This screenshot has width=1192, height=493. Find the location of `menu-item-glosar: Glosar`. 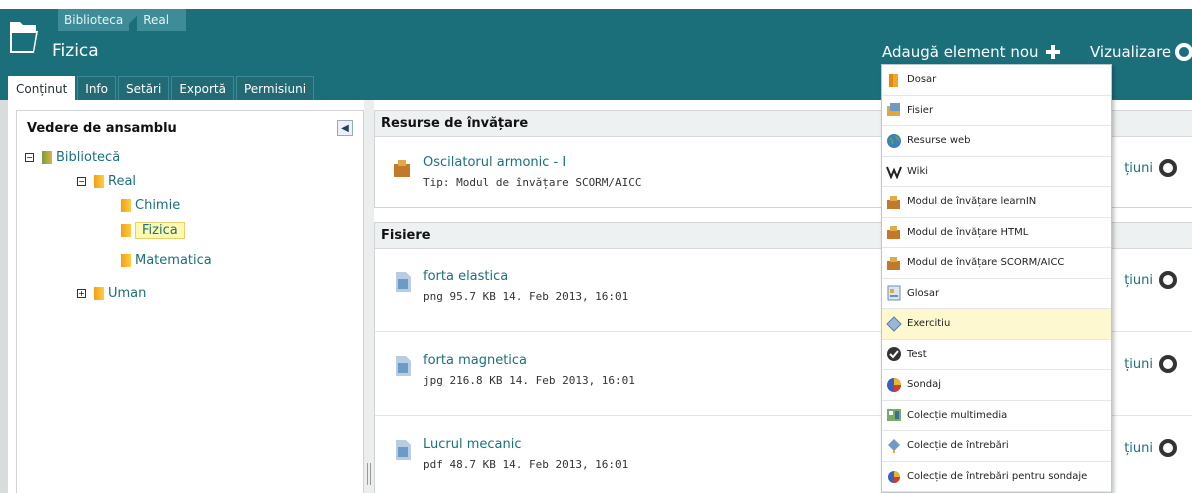

menu-item-glosar: Glosar is located at coordinates (996, 294).